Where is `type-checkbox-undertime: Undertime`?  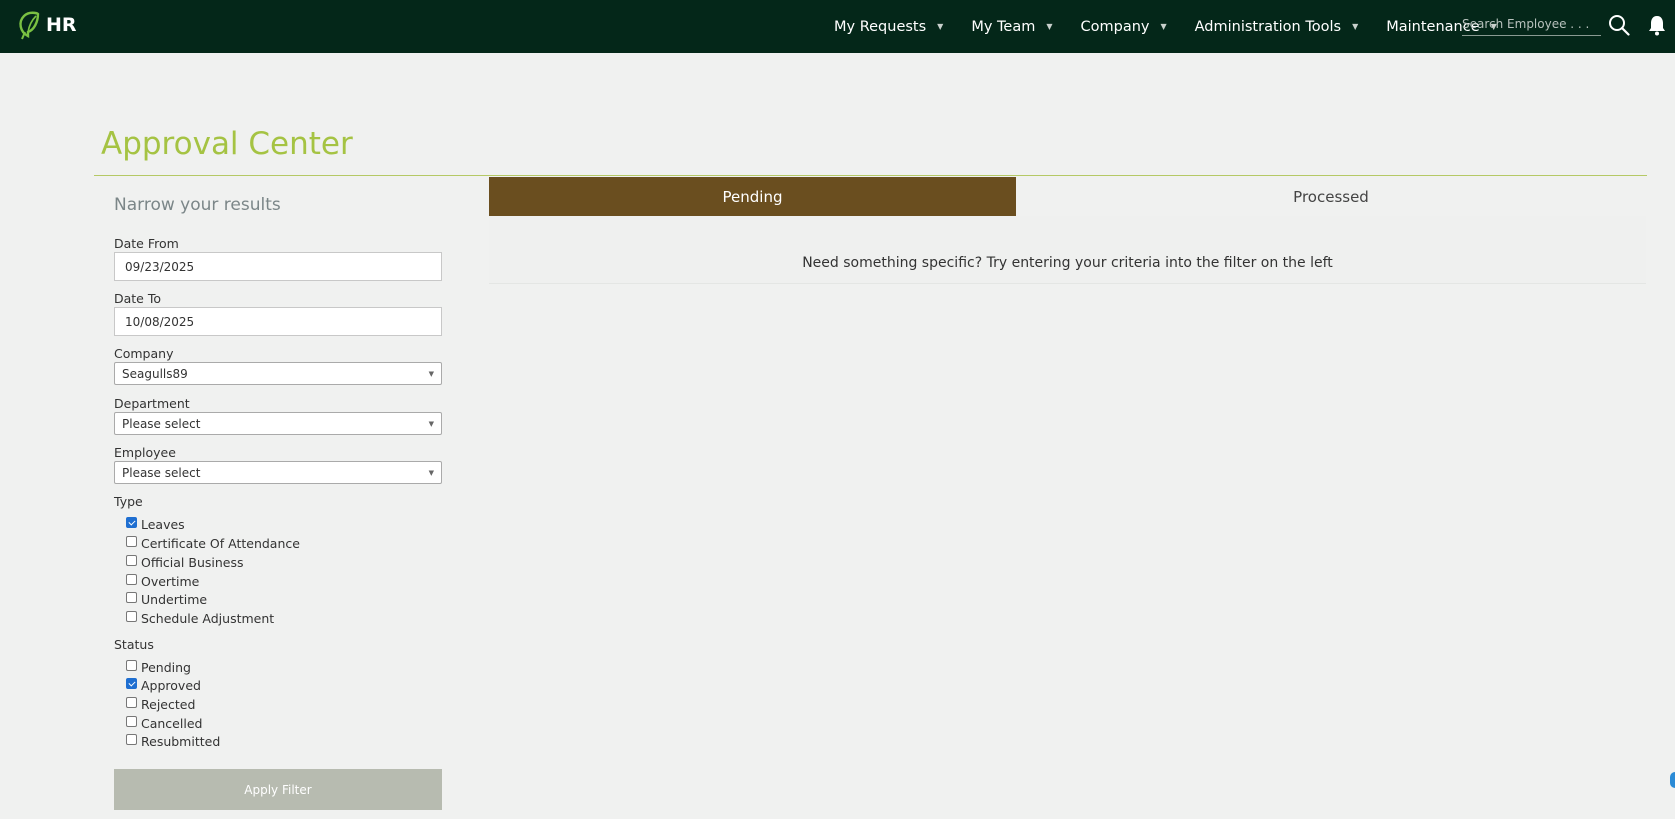
type-checkbox-undertime: Undertime is located at coordinates (166, 599).